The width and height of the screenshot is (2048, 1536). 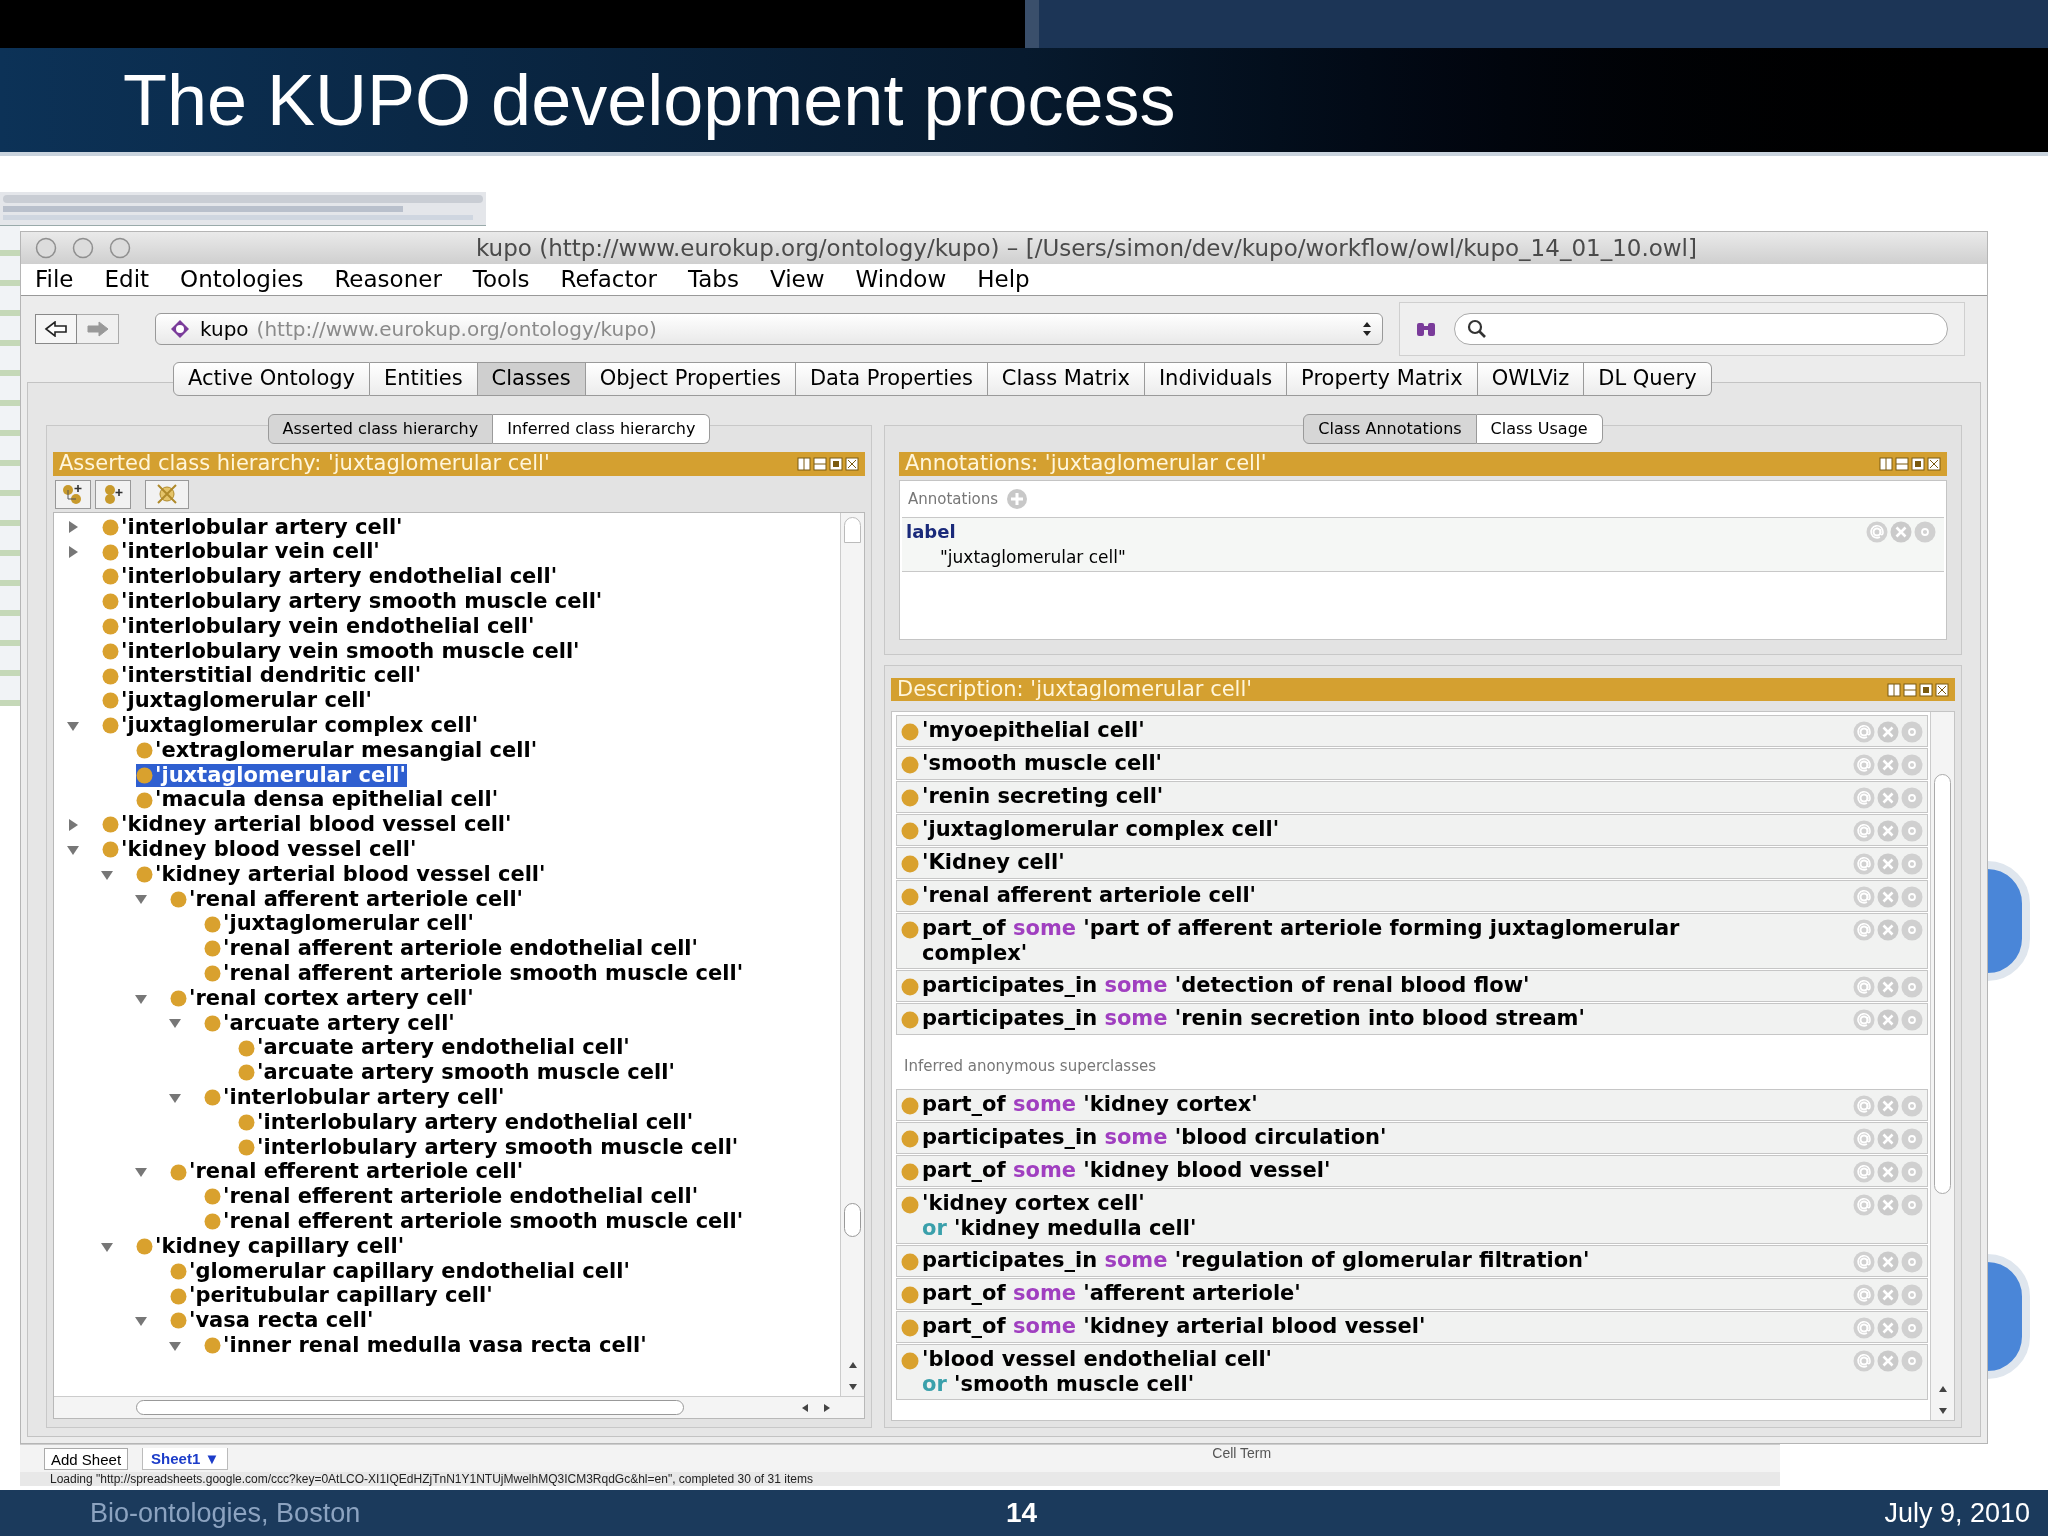 I want to click on sheet-tab: Sheet1 ▼, so click(x=185, y=1458).